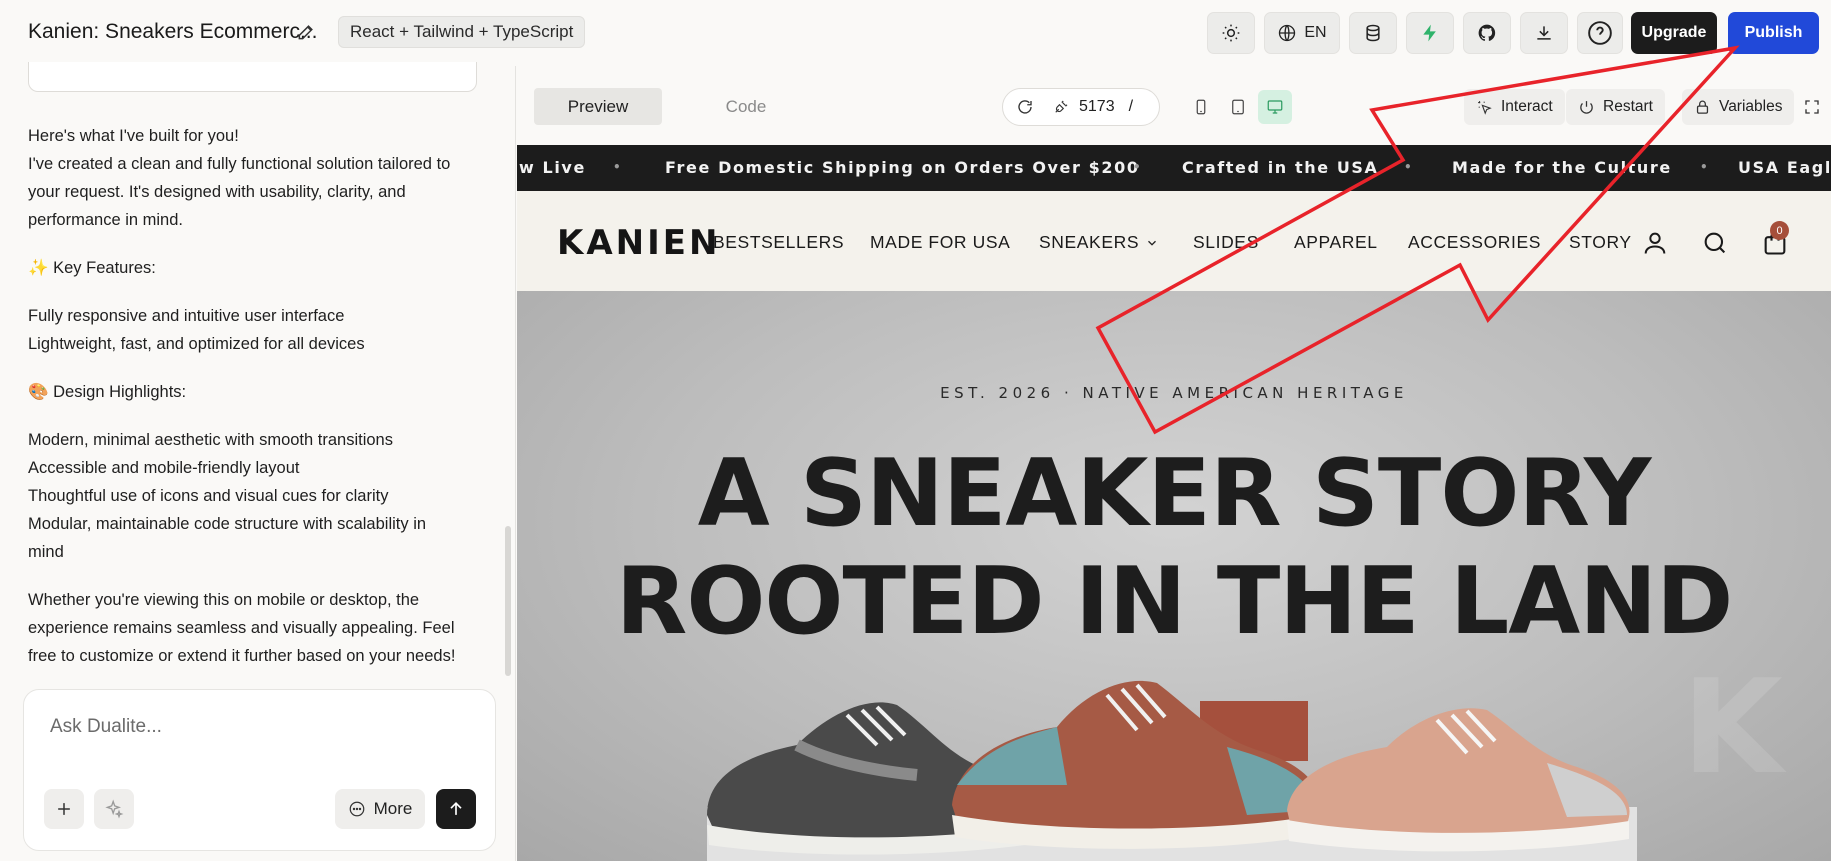 The width and height of the screenshot is (1831, 861). What do you see at coordinates (164, 468) in the screenshot?
I see `design-item: Accessible and mobile-friendly layout` at bounding box center [164, 468].